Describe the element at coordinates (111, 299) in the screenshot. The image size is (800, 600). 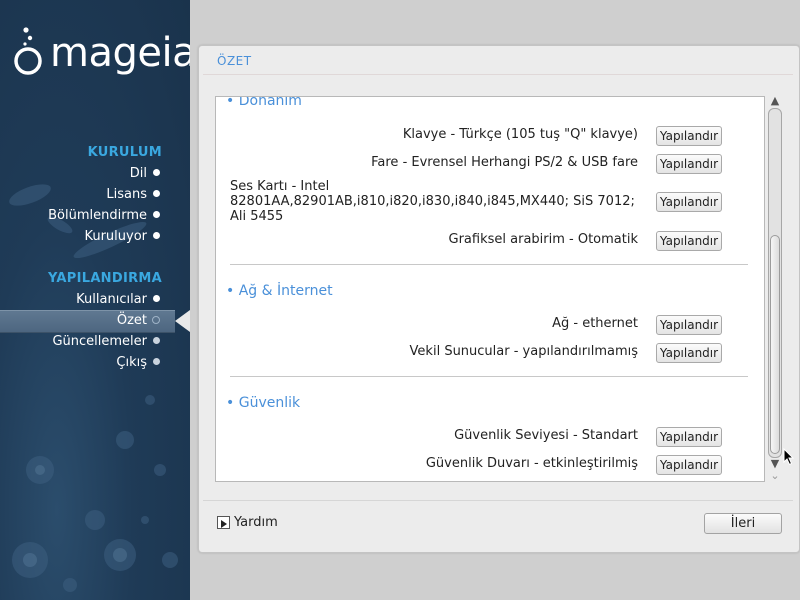
I see `sidebar-item-kullanicilar: Kullanıcılar` at that location.